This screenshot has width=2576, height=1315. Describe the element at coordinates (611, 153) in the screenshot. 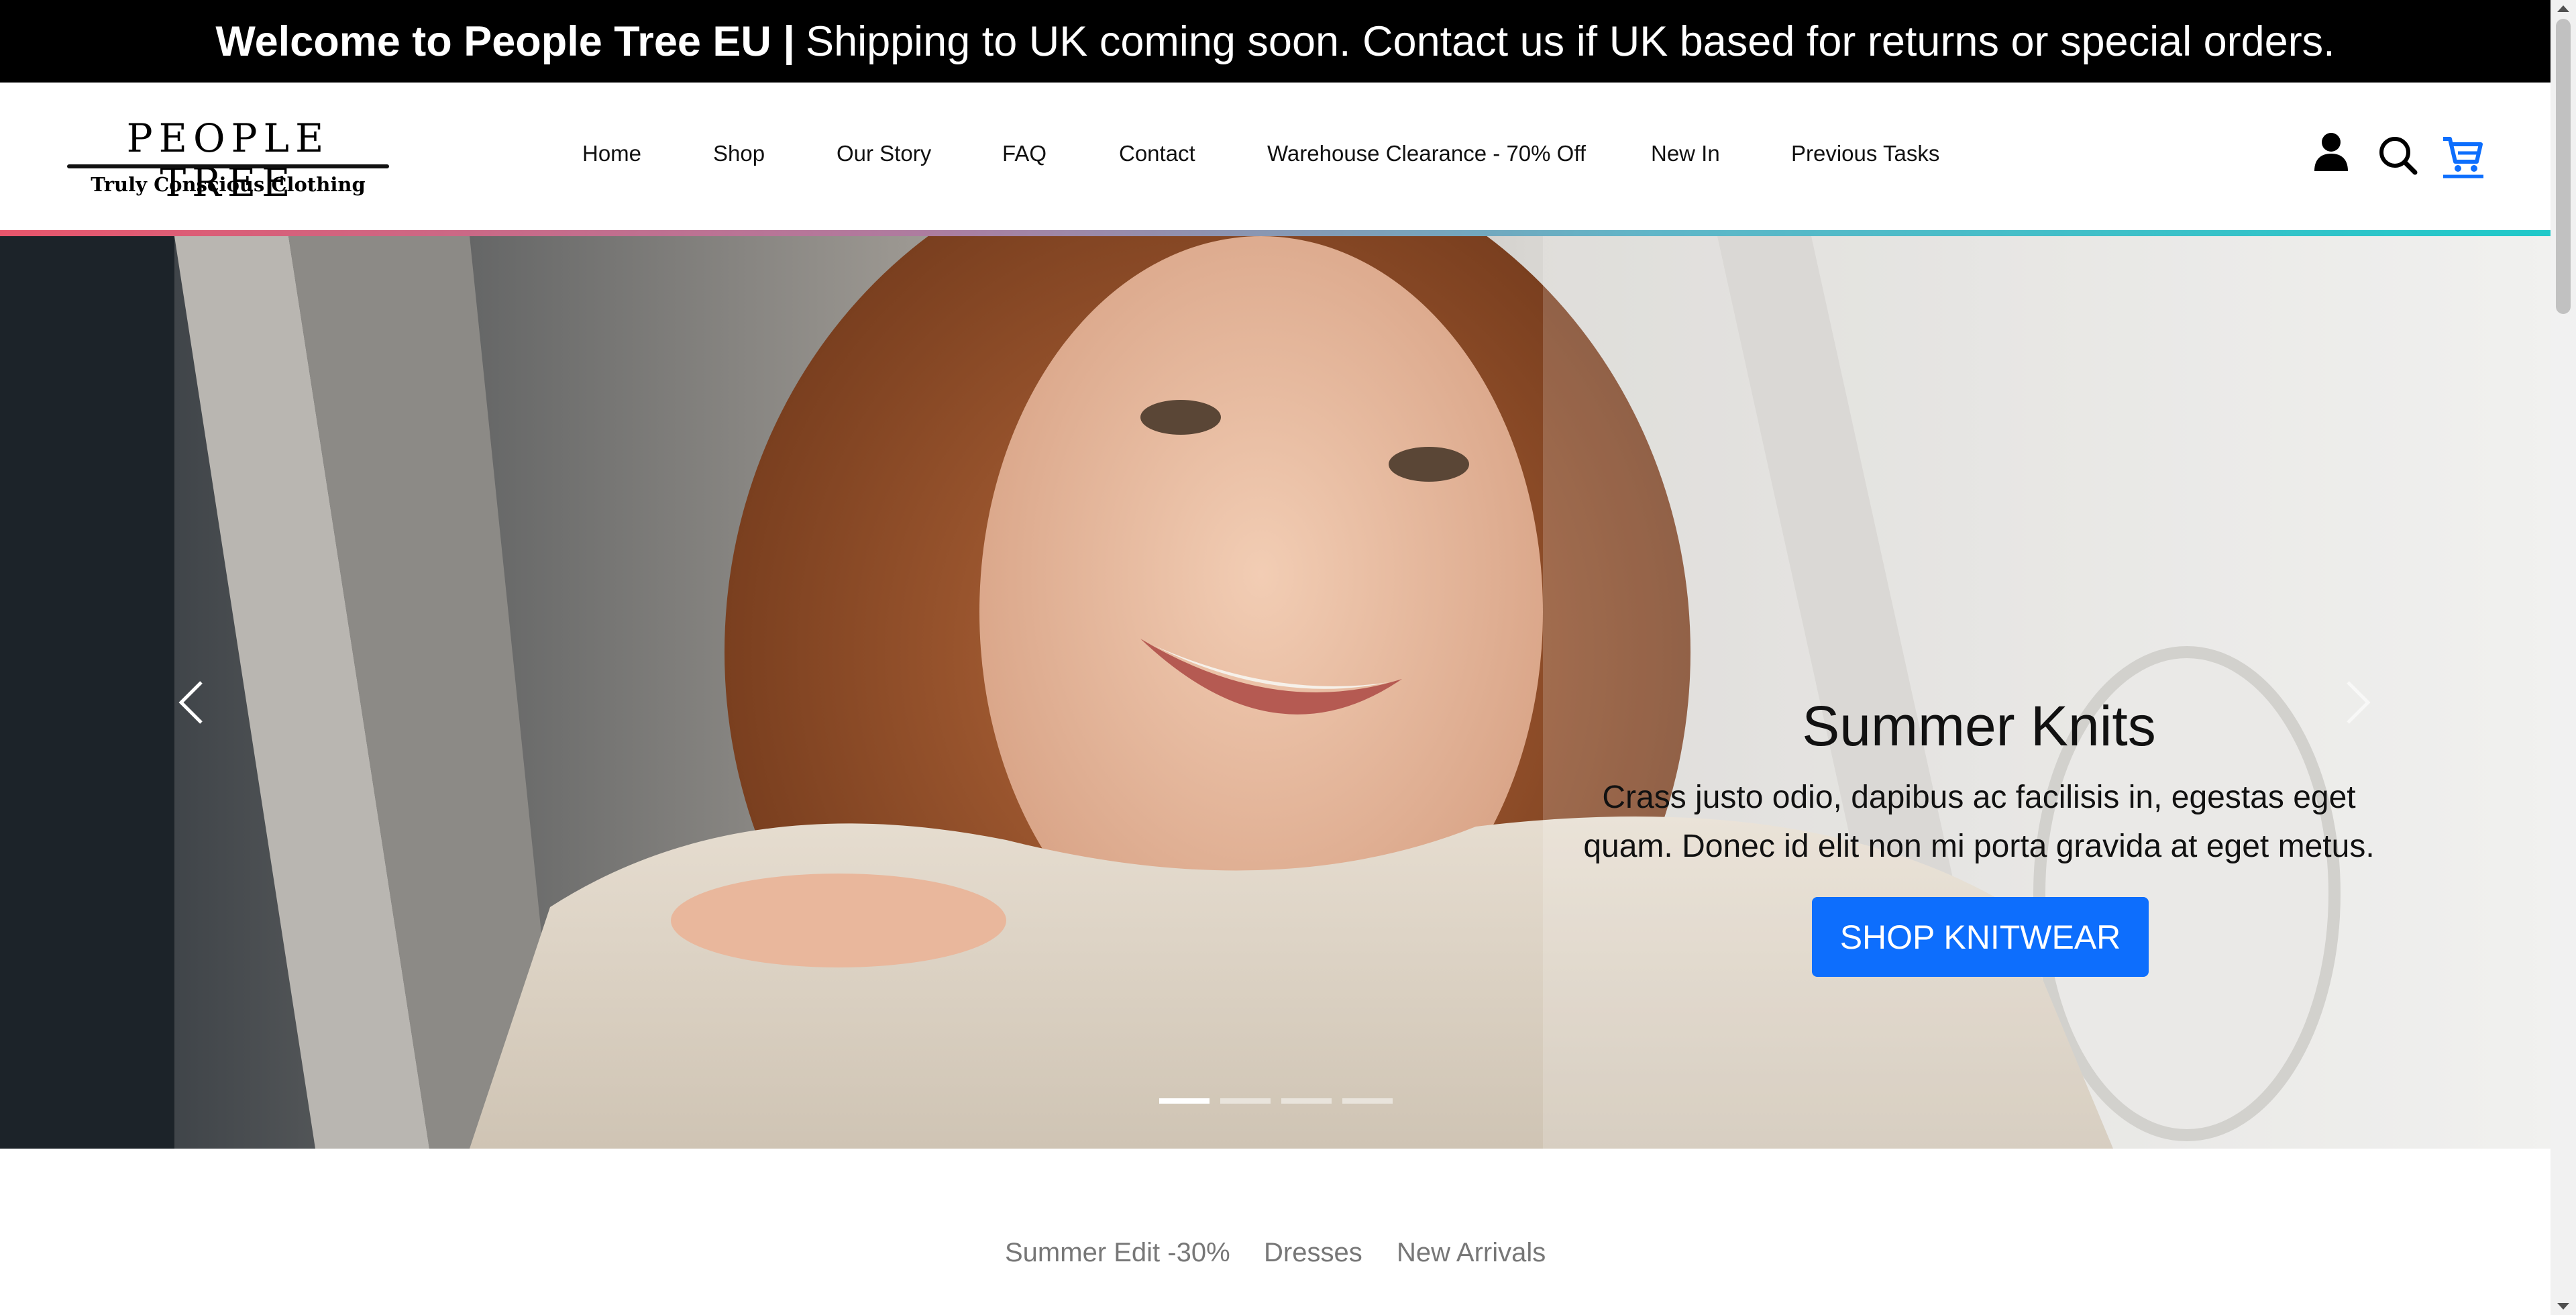

I see `nav-home: Home` at that location.